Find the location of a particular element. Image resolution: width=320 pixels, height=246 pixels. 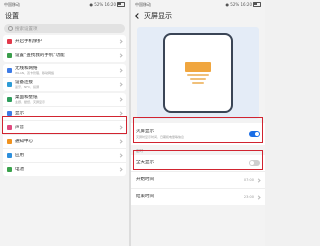

search-input: 搜索设置项 is located at coordinates (64, 28).